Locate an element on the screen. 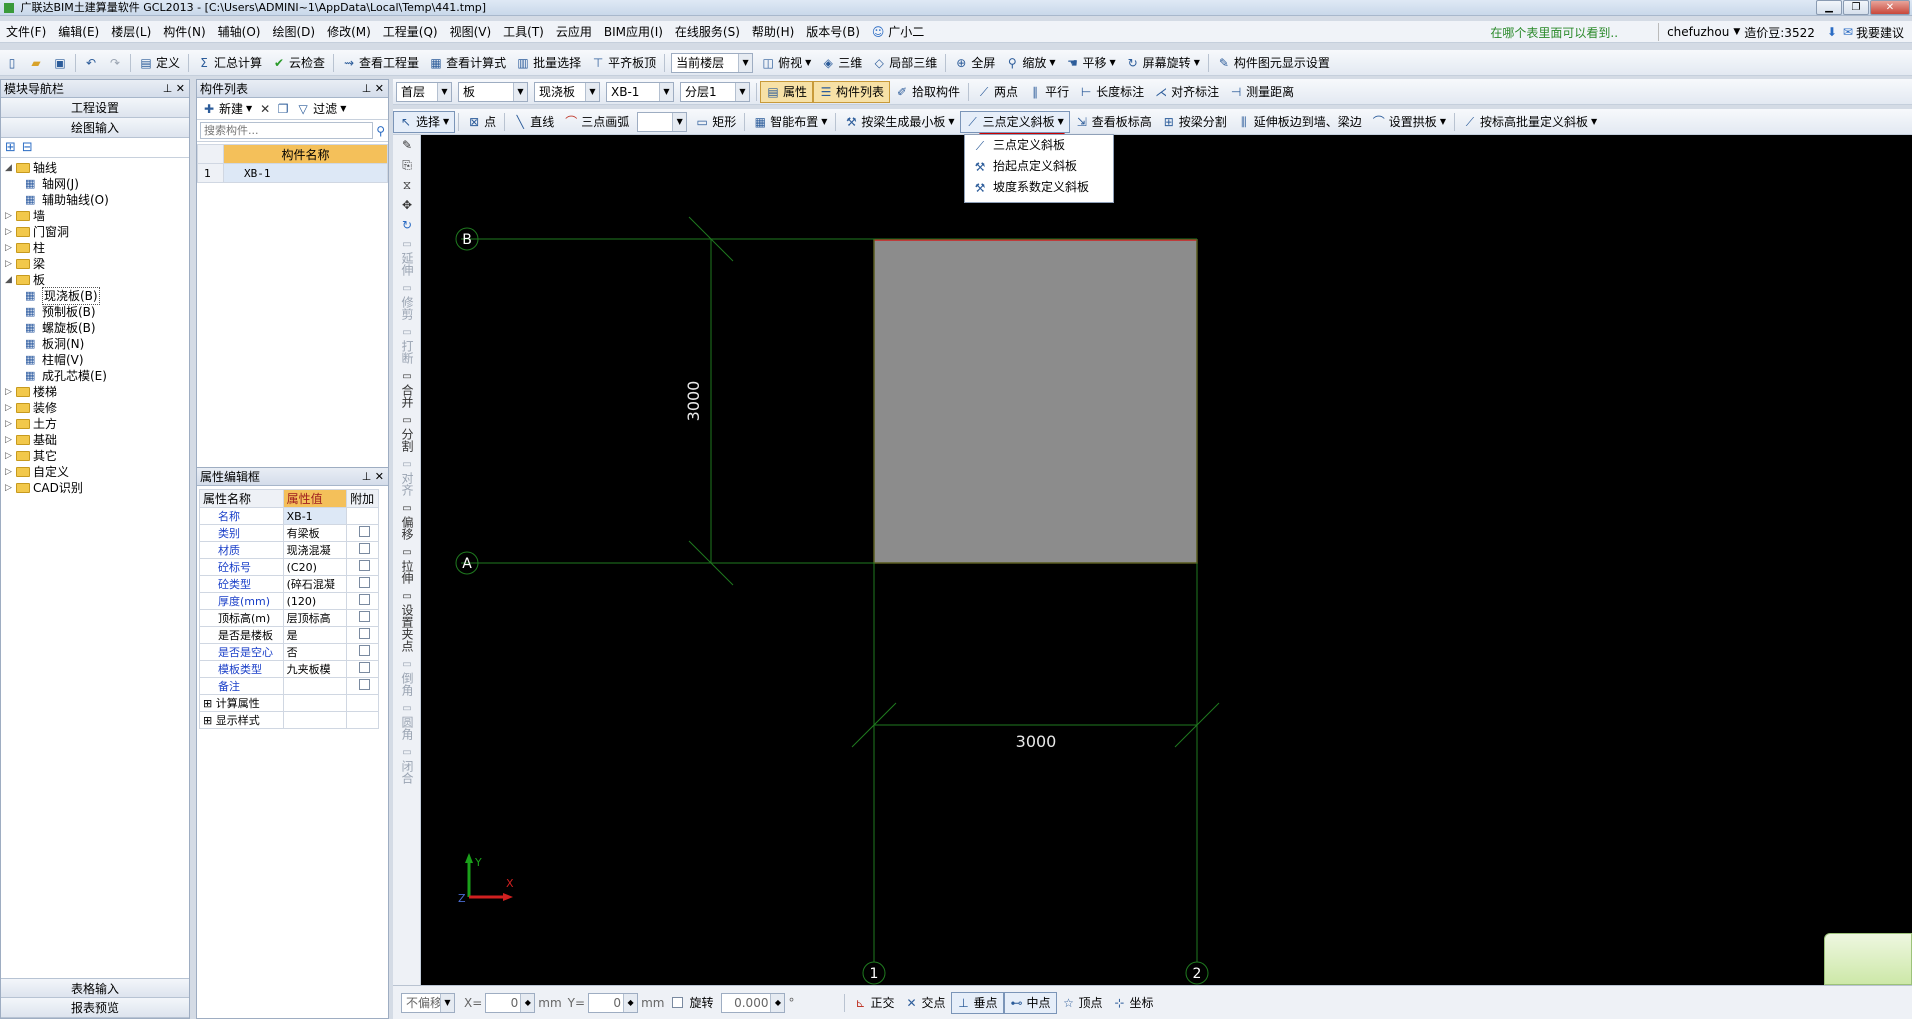 This screenshot has height=1019, width=1912. user-menu: chefuzhou is located at coordinates (1698, 32).